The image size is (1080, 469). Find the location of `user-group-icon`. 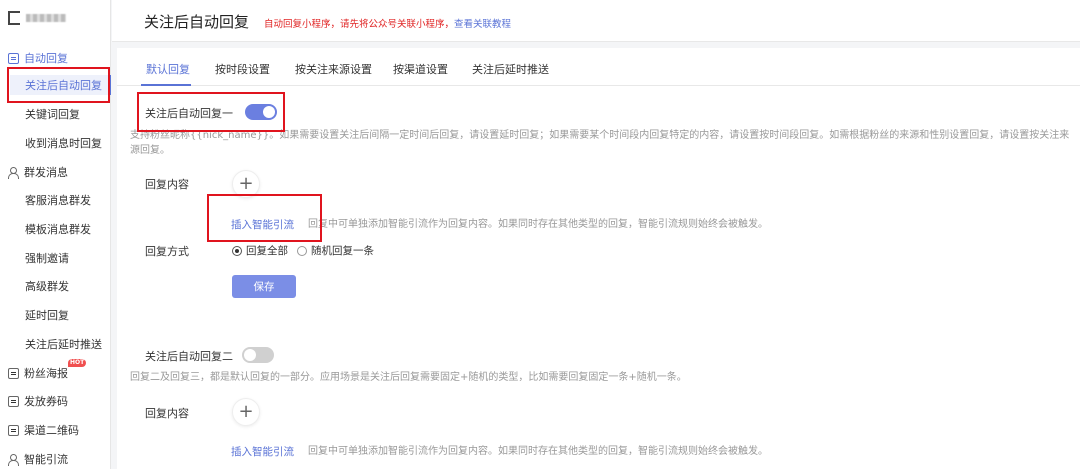

user-group-icon is located at coordinates (13, 172).